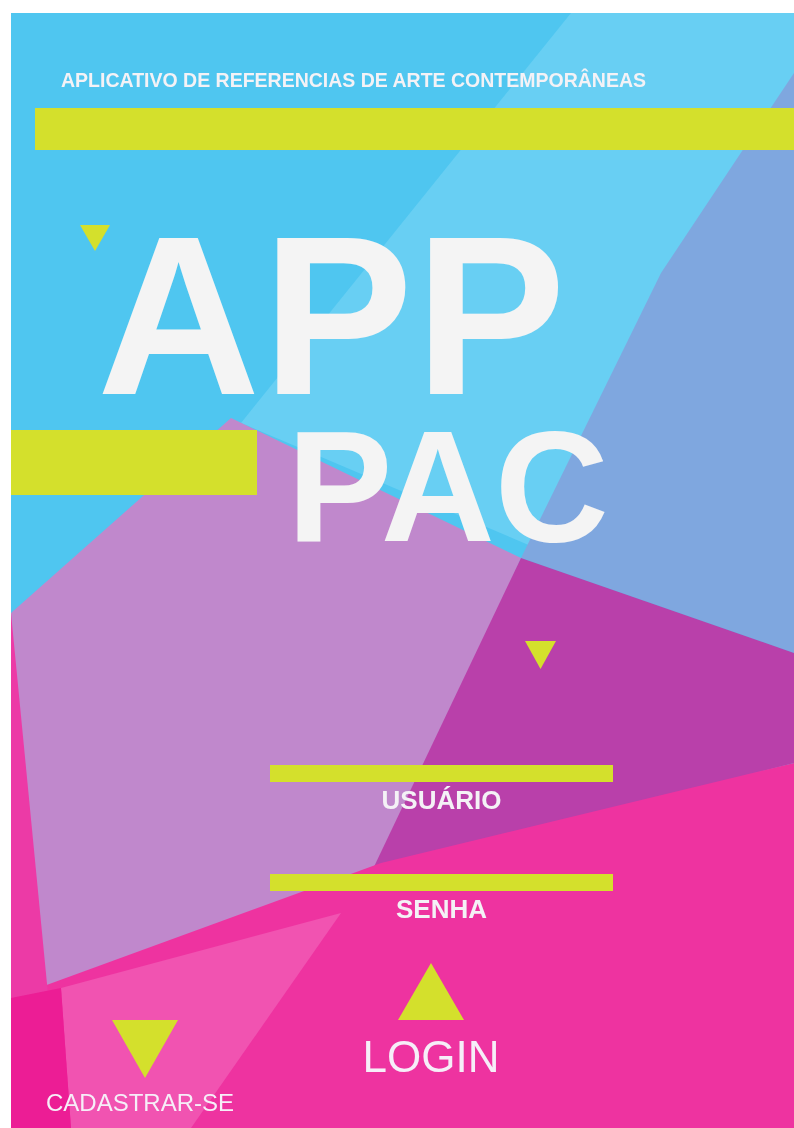  What do you see at coordinates (354, 80) in the screenshot?
I see `app-subtitle: APLICATIVO DE REFERENCIAS DE ARTE CONTEMPORÂNEAS` at bounding box center [354, 80].